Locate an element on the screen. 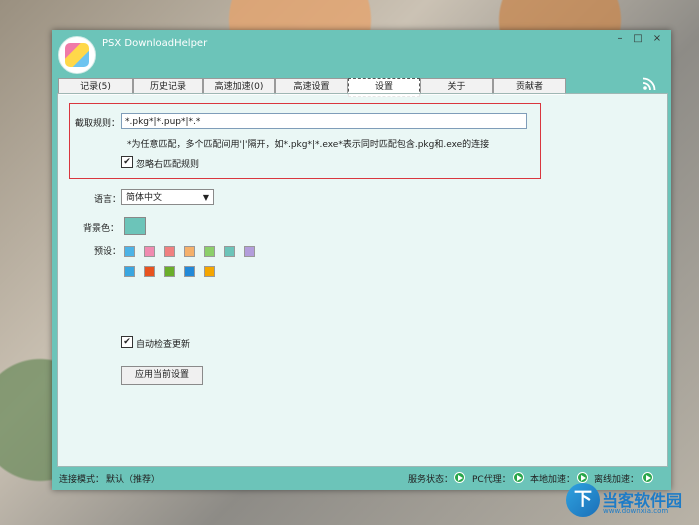 The width and height of the screenshot is (699, 525). close-button: × is located at coordinates (657, 39).